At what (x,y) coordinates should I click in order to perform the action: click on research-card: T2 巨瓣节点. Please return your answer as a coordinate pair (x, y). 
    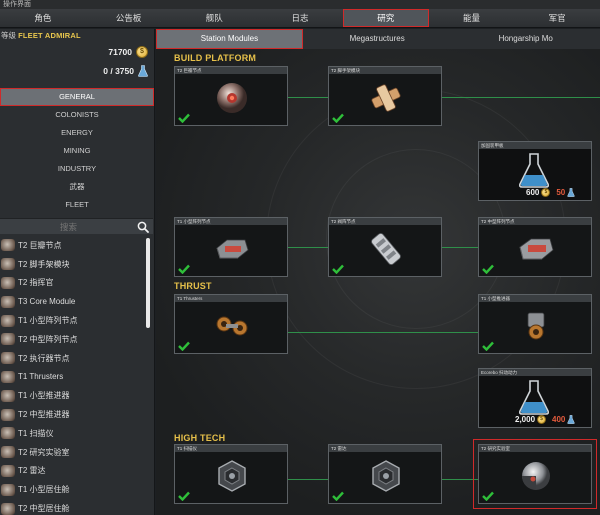
    Looking at the image, I should click on (231, 96).